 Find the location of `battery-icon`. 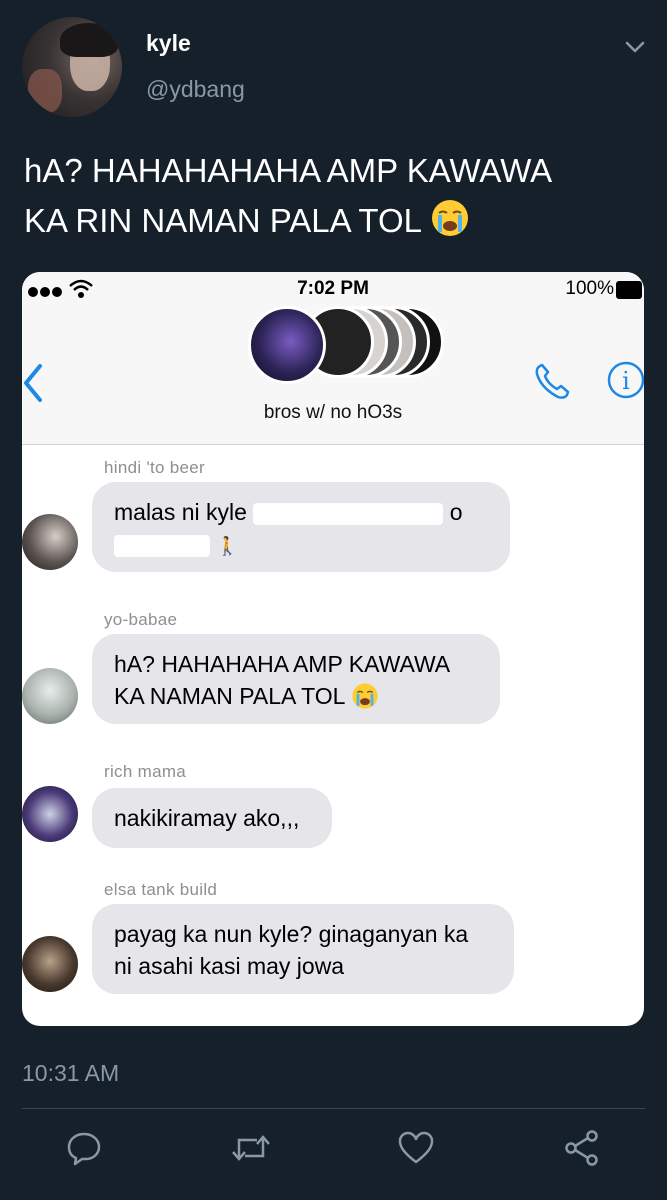

battery-icon is located at coordinates (629, 290).